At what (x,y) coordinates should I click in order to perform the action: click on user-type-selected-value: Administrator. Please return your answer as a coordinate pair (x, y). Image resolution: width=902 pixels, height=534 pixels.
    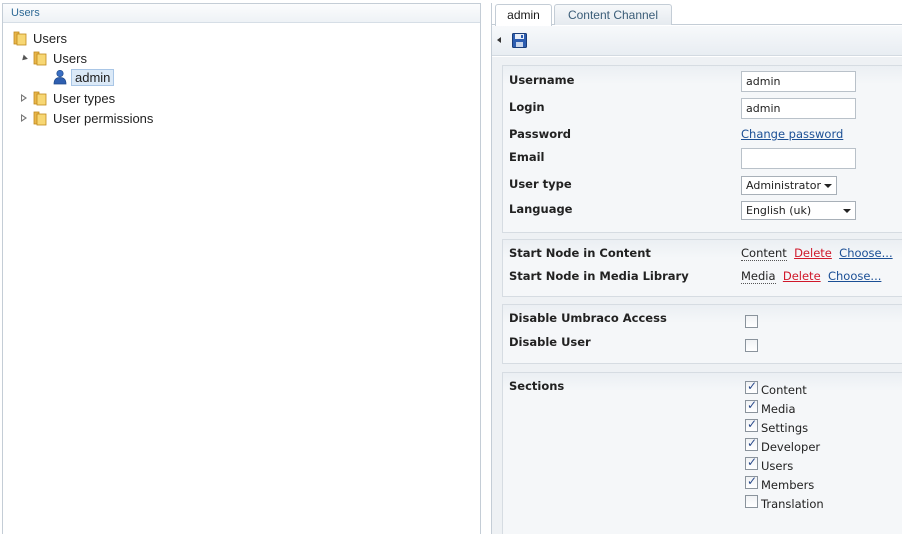
    Looking at the image, I should click on (783, 185).